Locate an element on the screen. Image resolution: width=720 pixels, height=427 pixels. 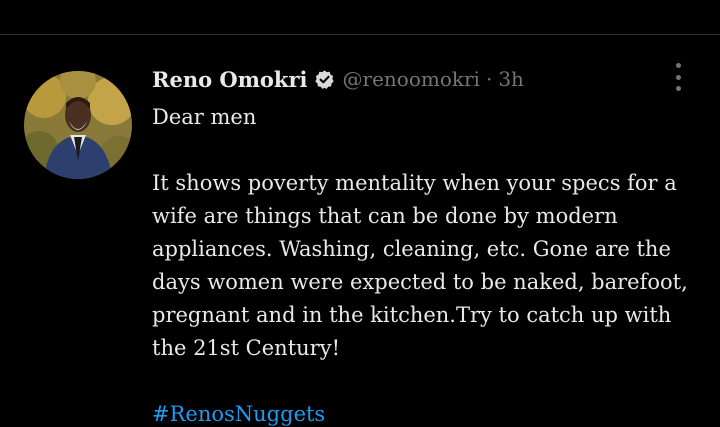
verified-badge-icon is located at coordinates (324, 79).